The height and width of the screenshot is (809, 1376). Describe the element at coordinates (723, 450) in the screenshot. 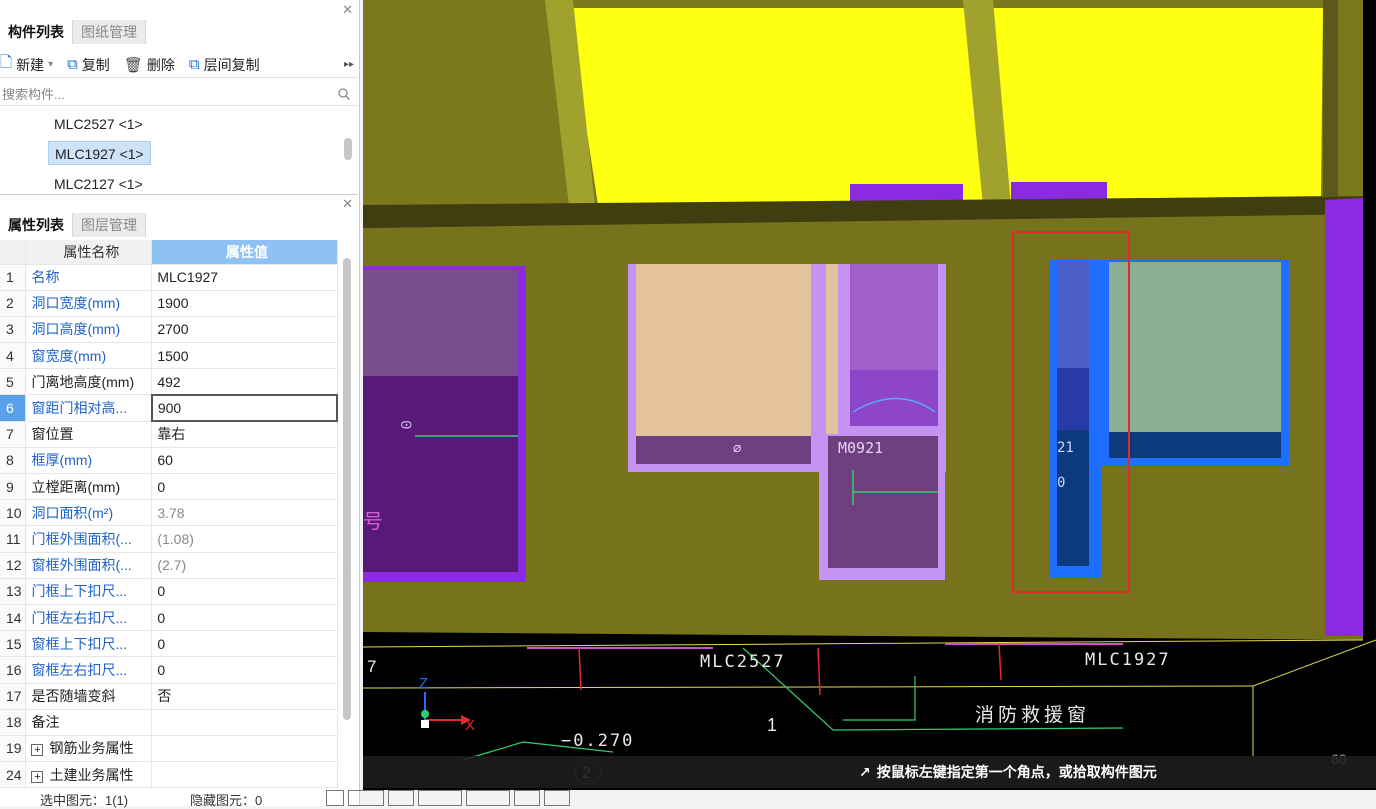

I see `sill-mid` at that location.